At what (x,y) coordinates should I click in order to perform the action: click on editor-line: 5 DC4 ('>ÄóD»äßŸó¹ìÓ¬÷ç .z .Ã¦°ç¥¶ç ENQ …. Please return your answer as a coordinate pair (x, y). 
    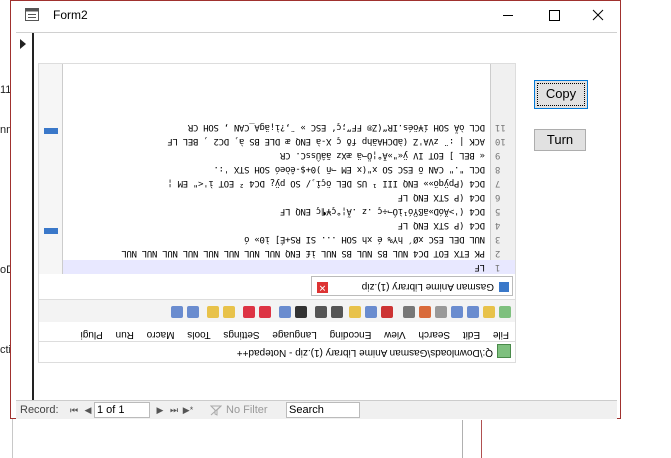
    Looking at the image, I should click on (289, 211).